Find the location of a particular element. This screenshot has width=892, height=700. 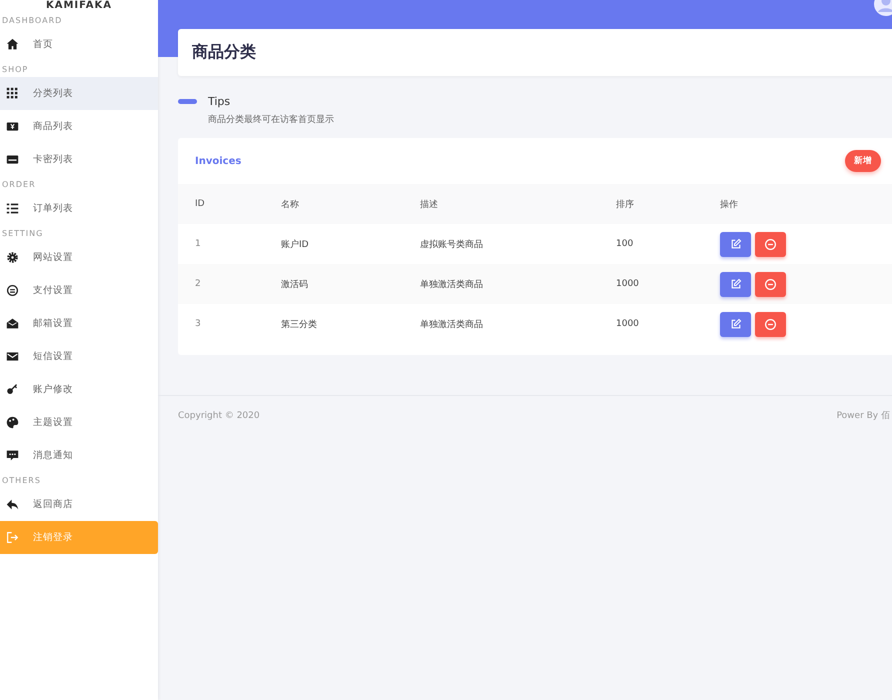

chat-icon is located at coordinates (12, 455).